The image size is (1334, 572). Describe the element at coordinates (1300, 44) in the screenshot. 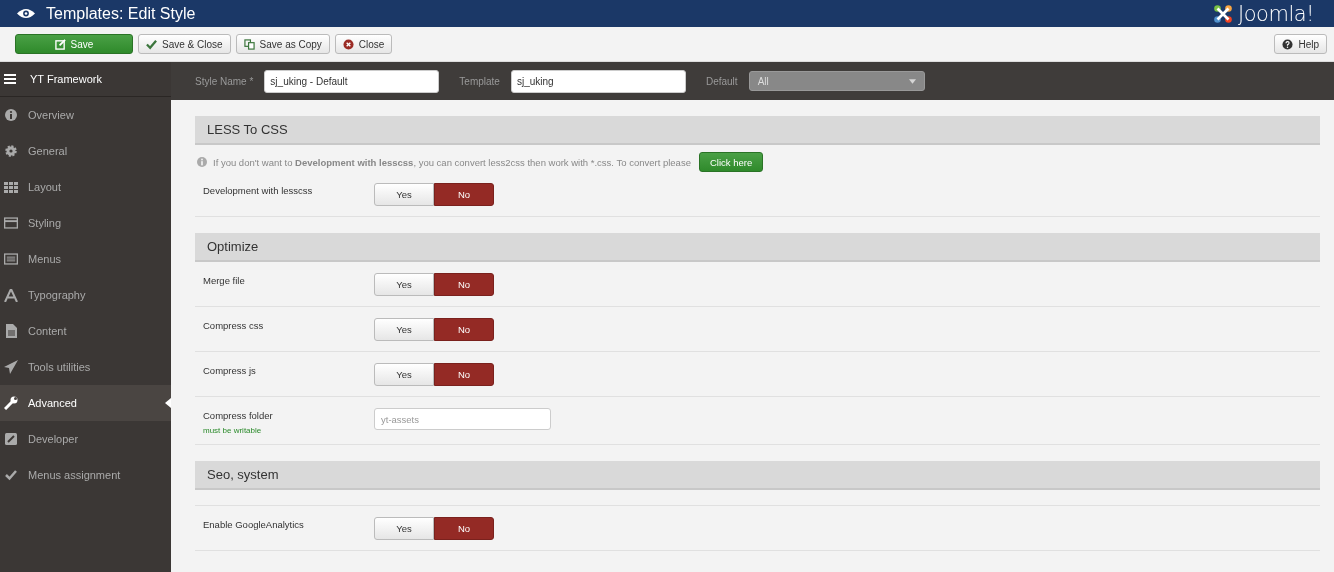

I see `help-button: Help` at that location.